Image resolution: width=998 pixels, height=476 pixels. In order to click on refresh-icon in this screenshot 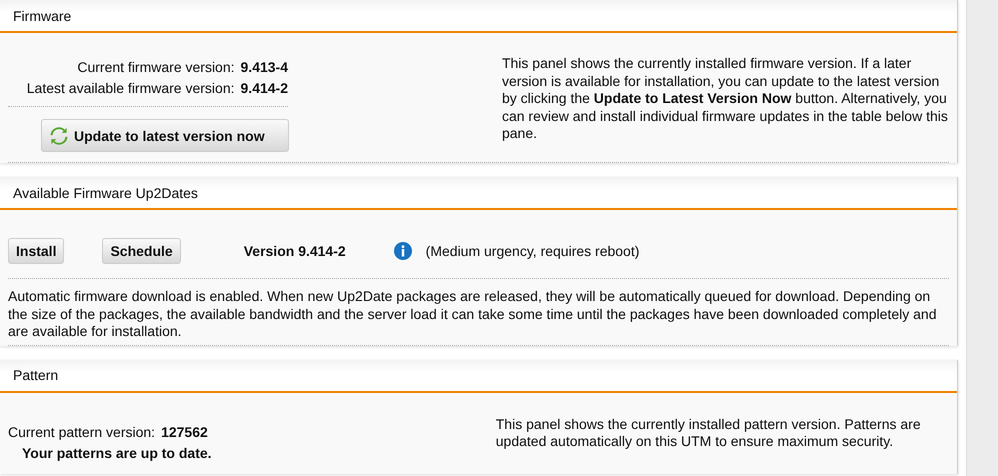, I will do `click(59, 135)`.